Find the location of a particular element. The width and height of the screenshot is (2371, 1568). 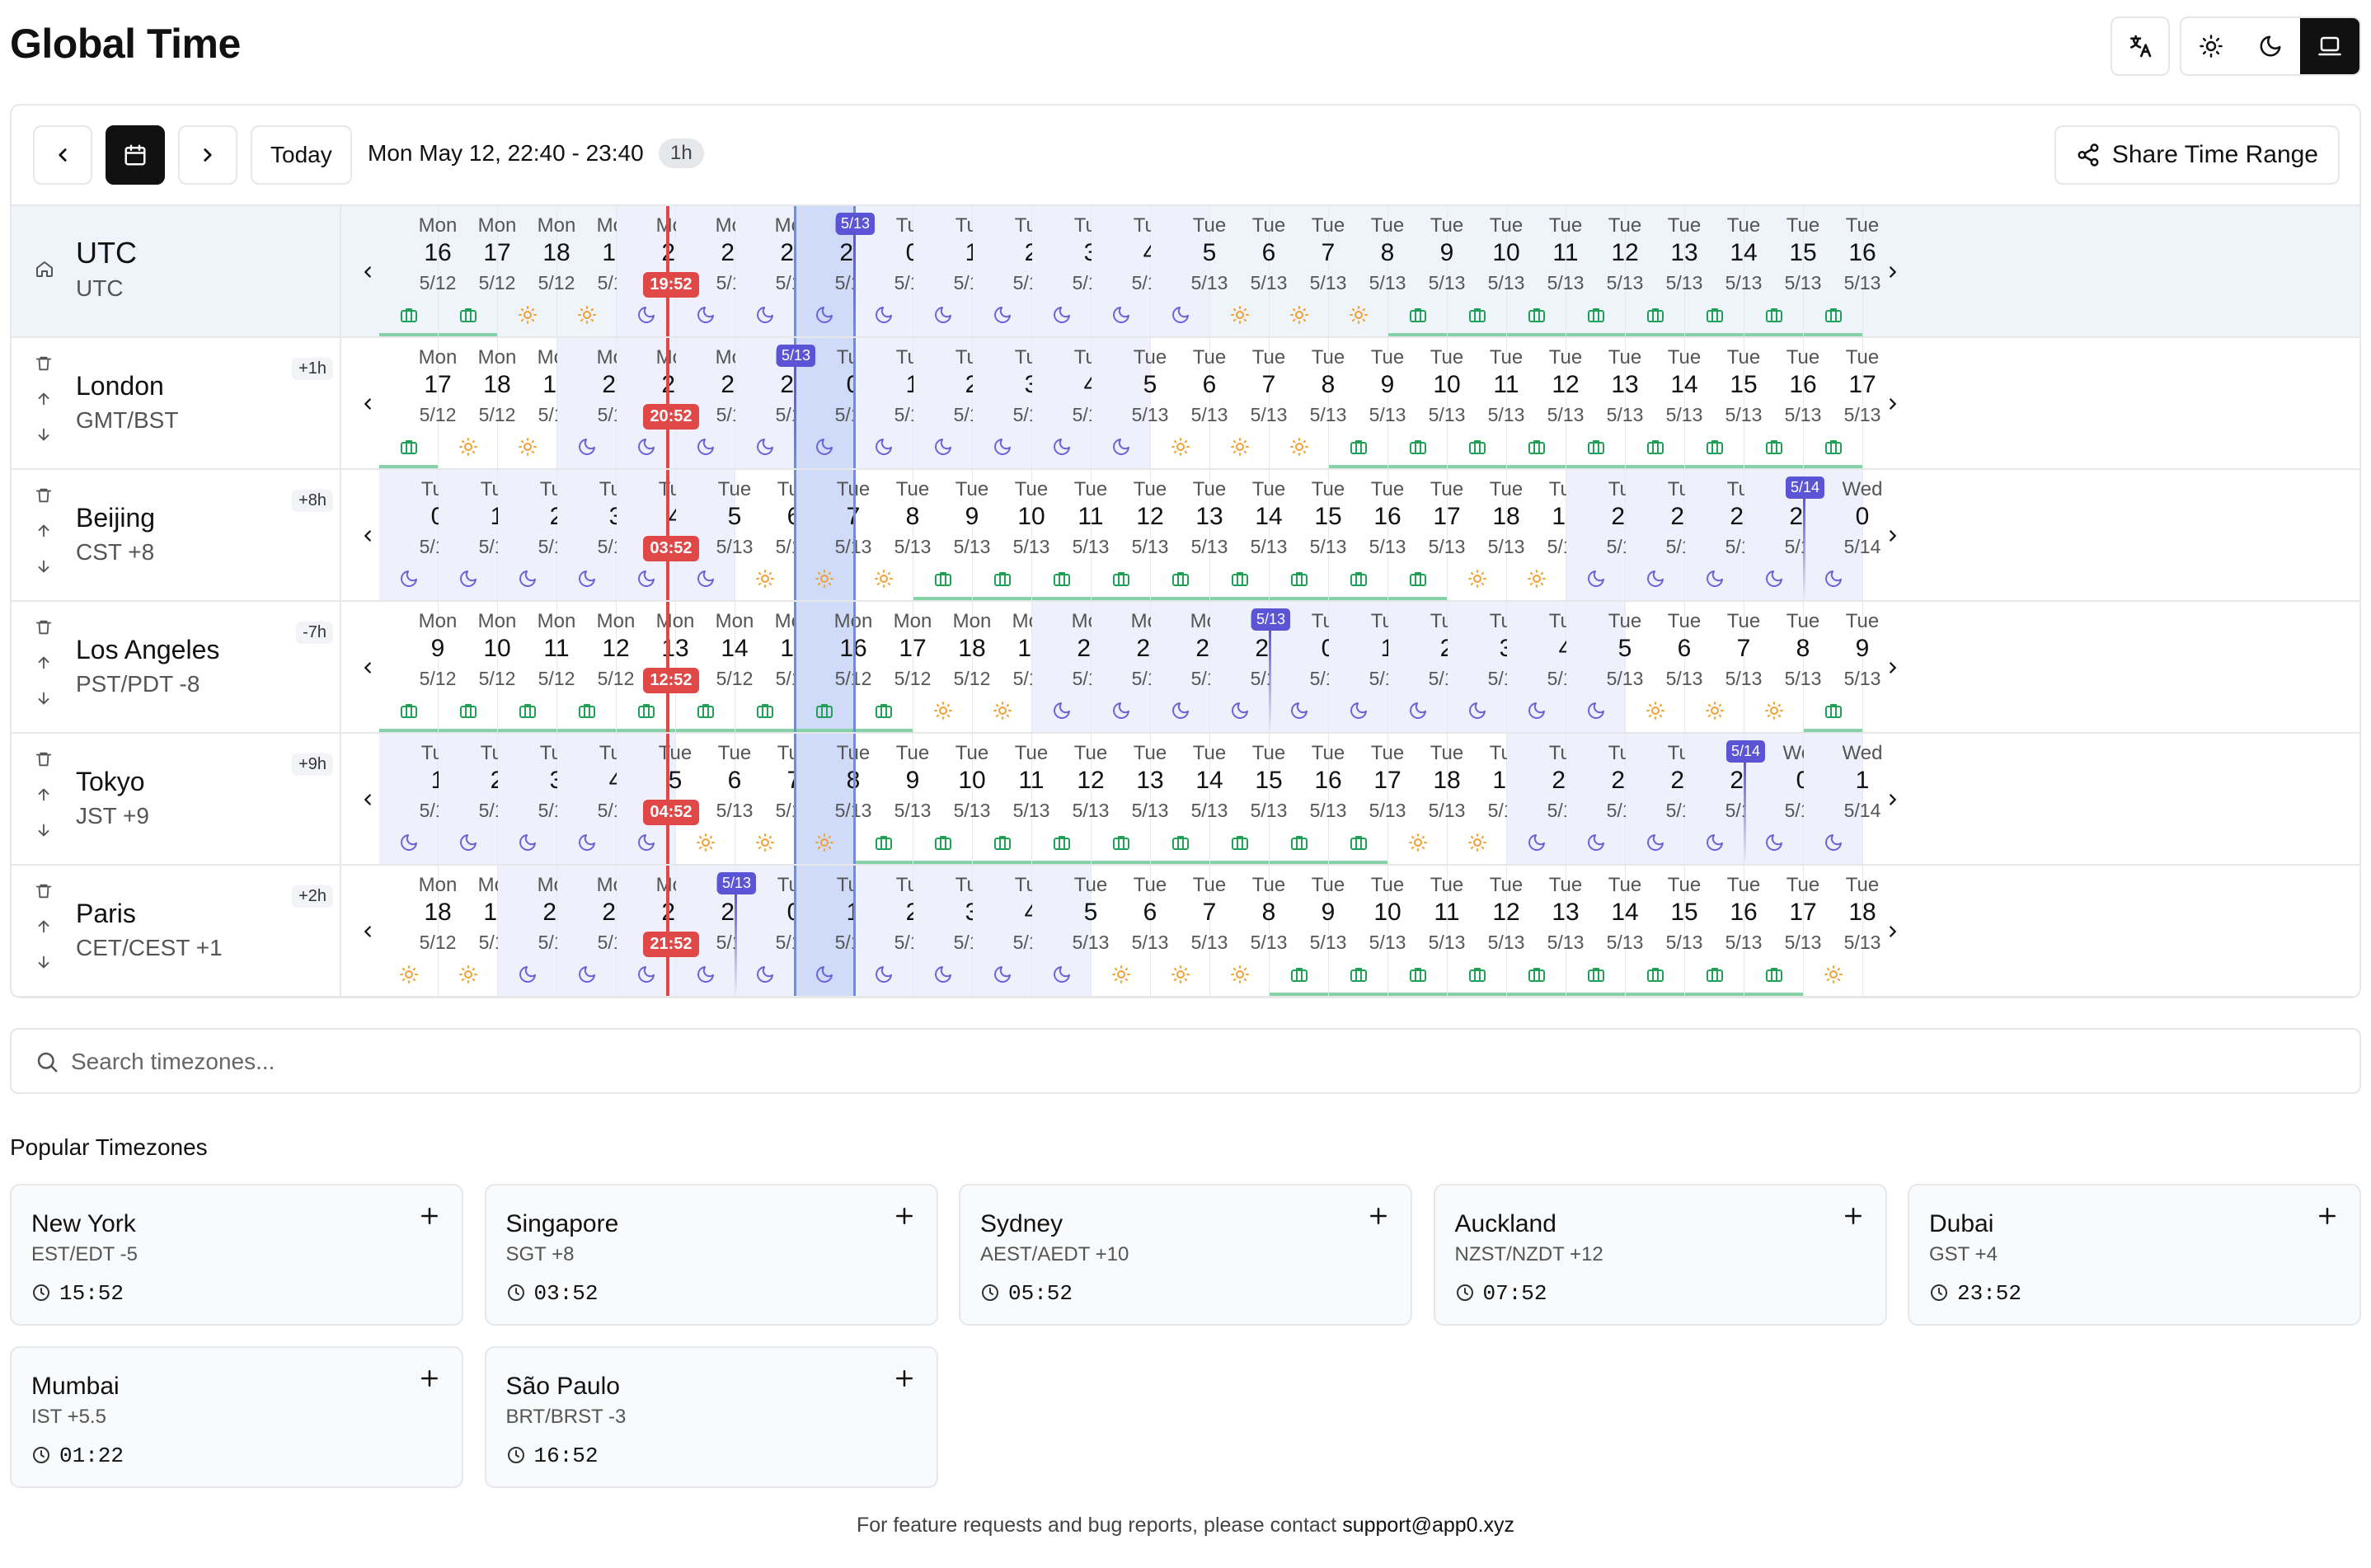

hour-cell: Mon 10 5/12 is located at coordinates (477, 667).